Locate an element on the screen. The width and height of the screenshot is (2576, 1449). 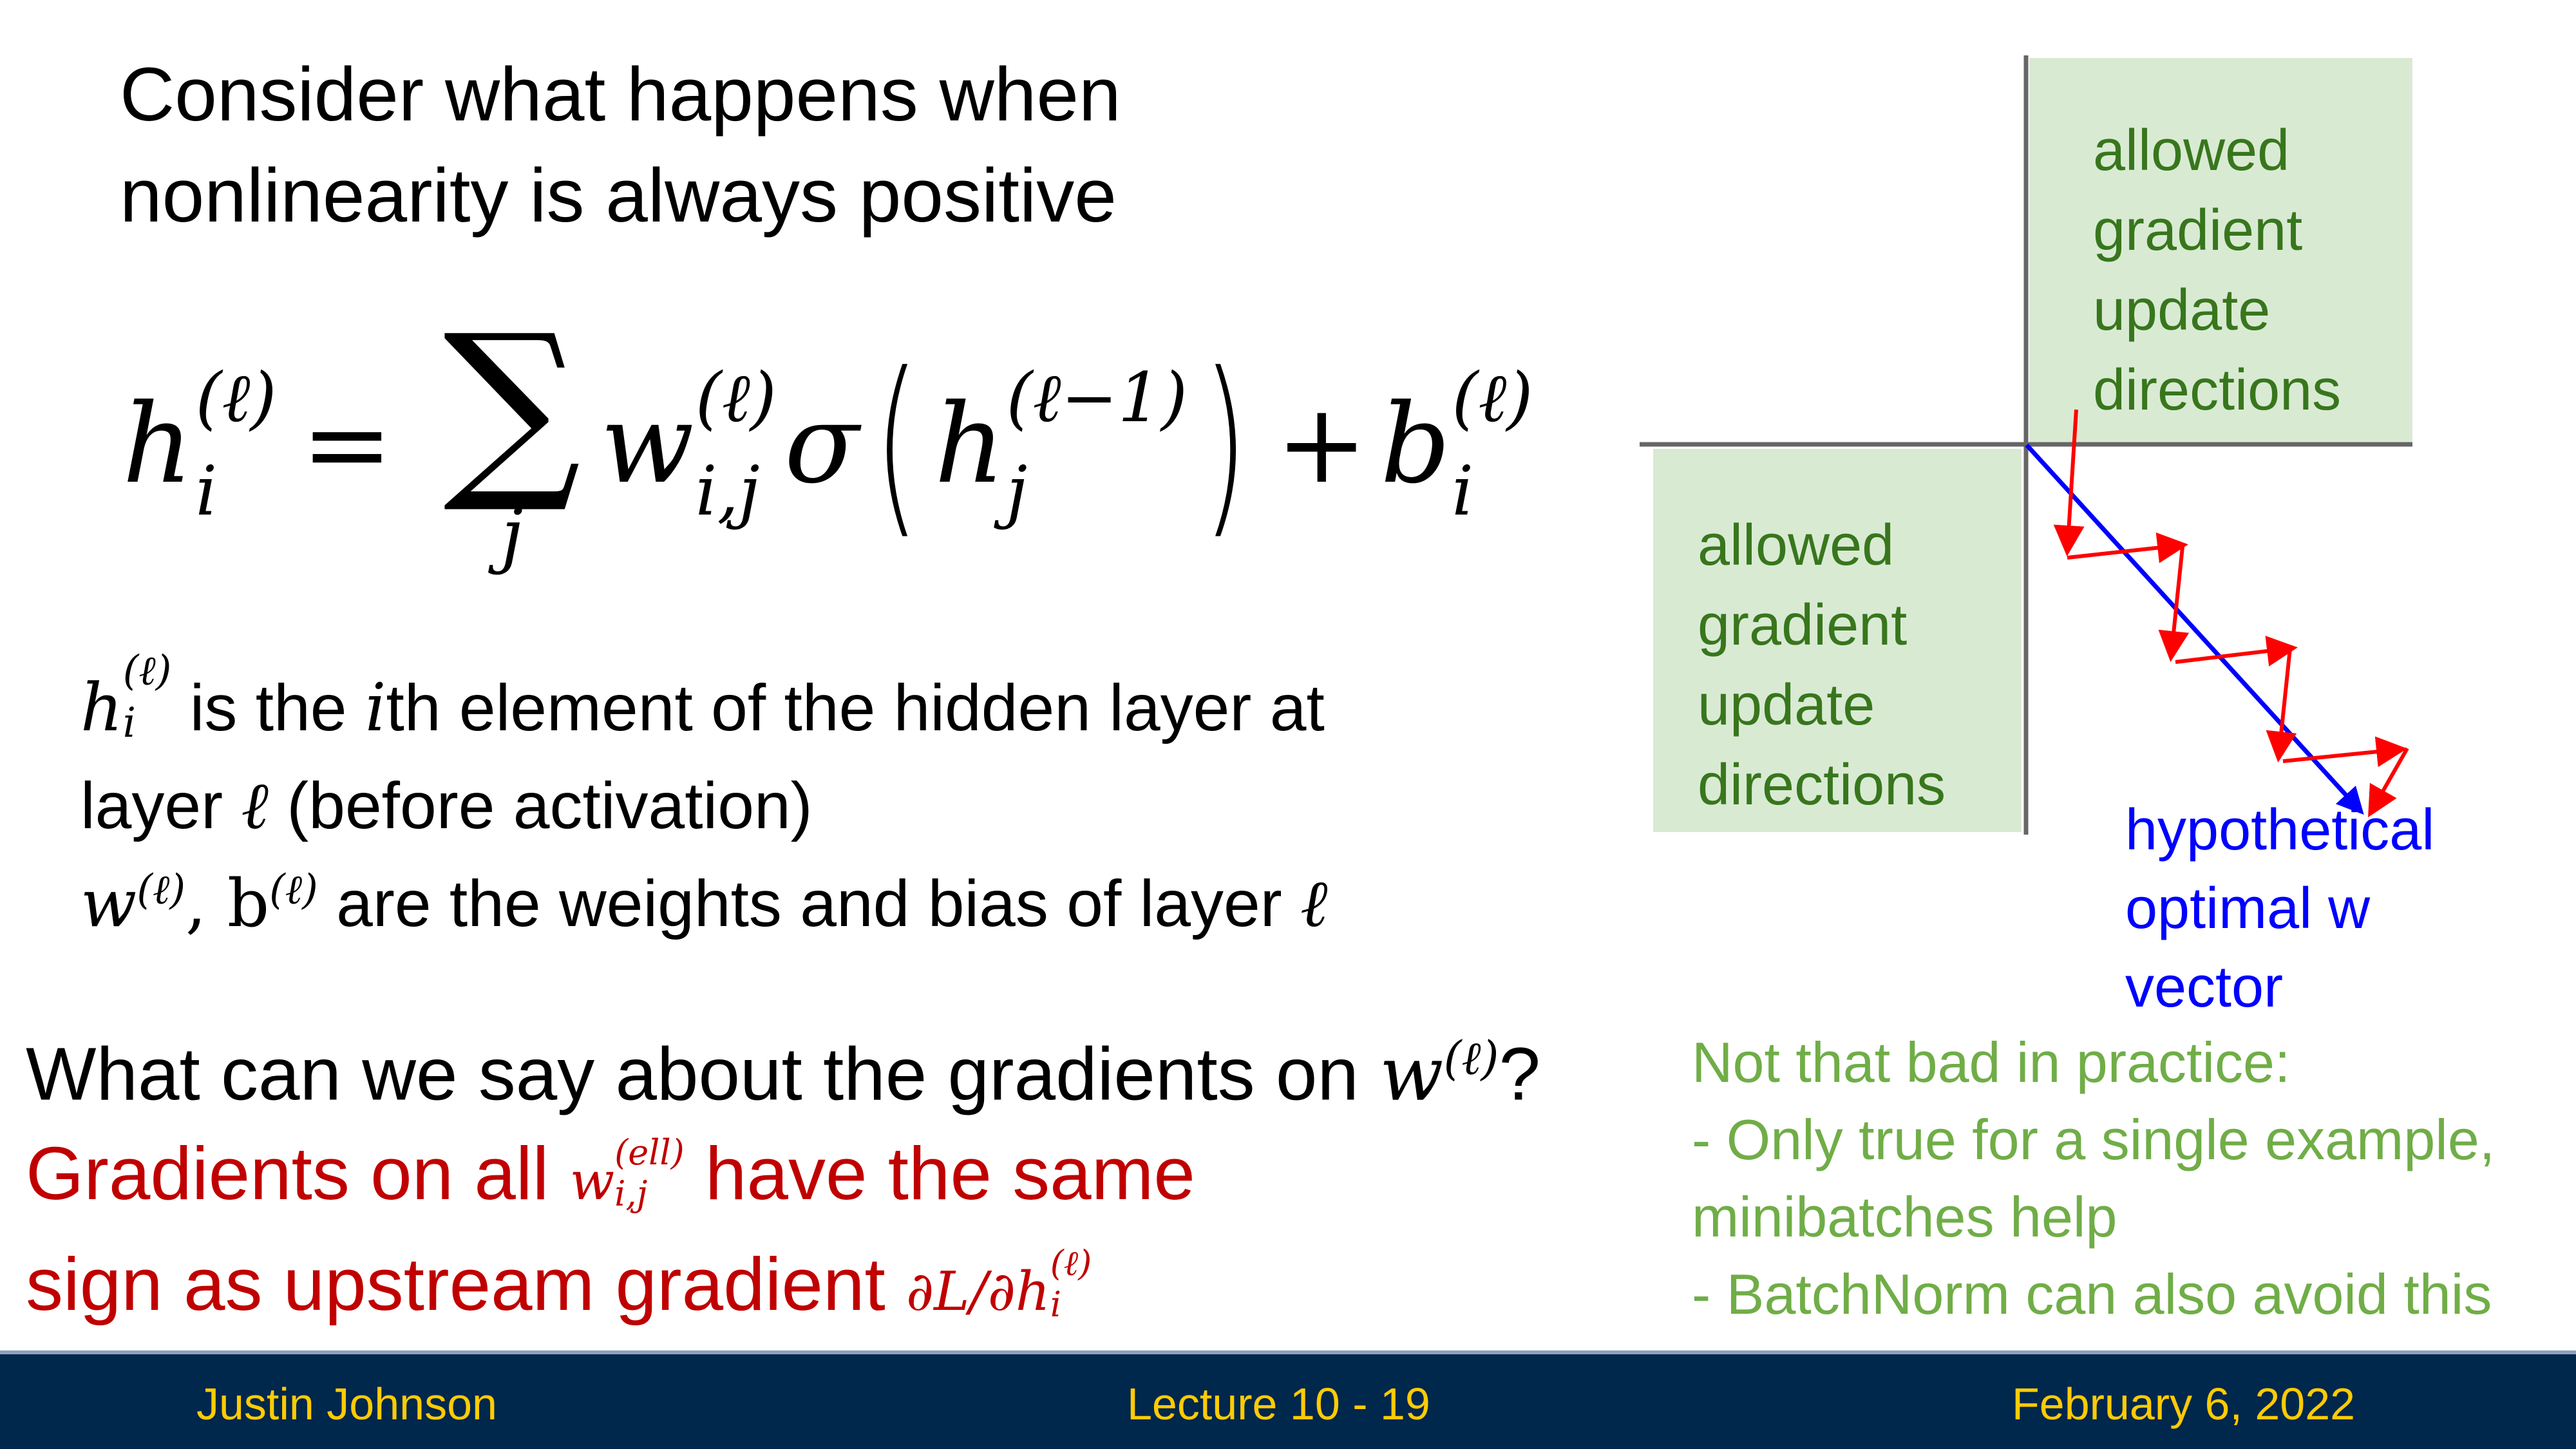
optimal-vector-label: hypothetical optimal w vector is located at coordinates (2280, 909).